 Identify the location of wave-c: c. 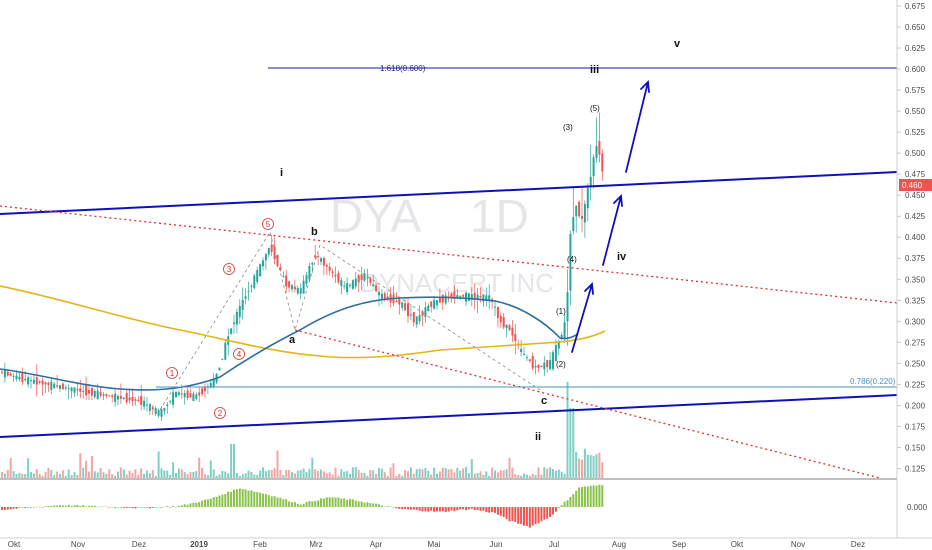
(544, 401).